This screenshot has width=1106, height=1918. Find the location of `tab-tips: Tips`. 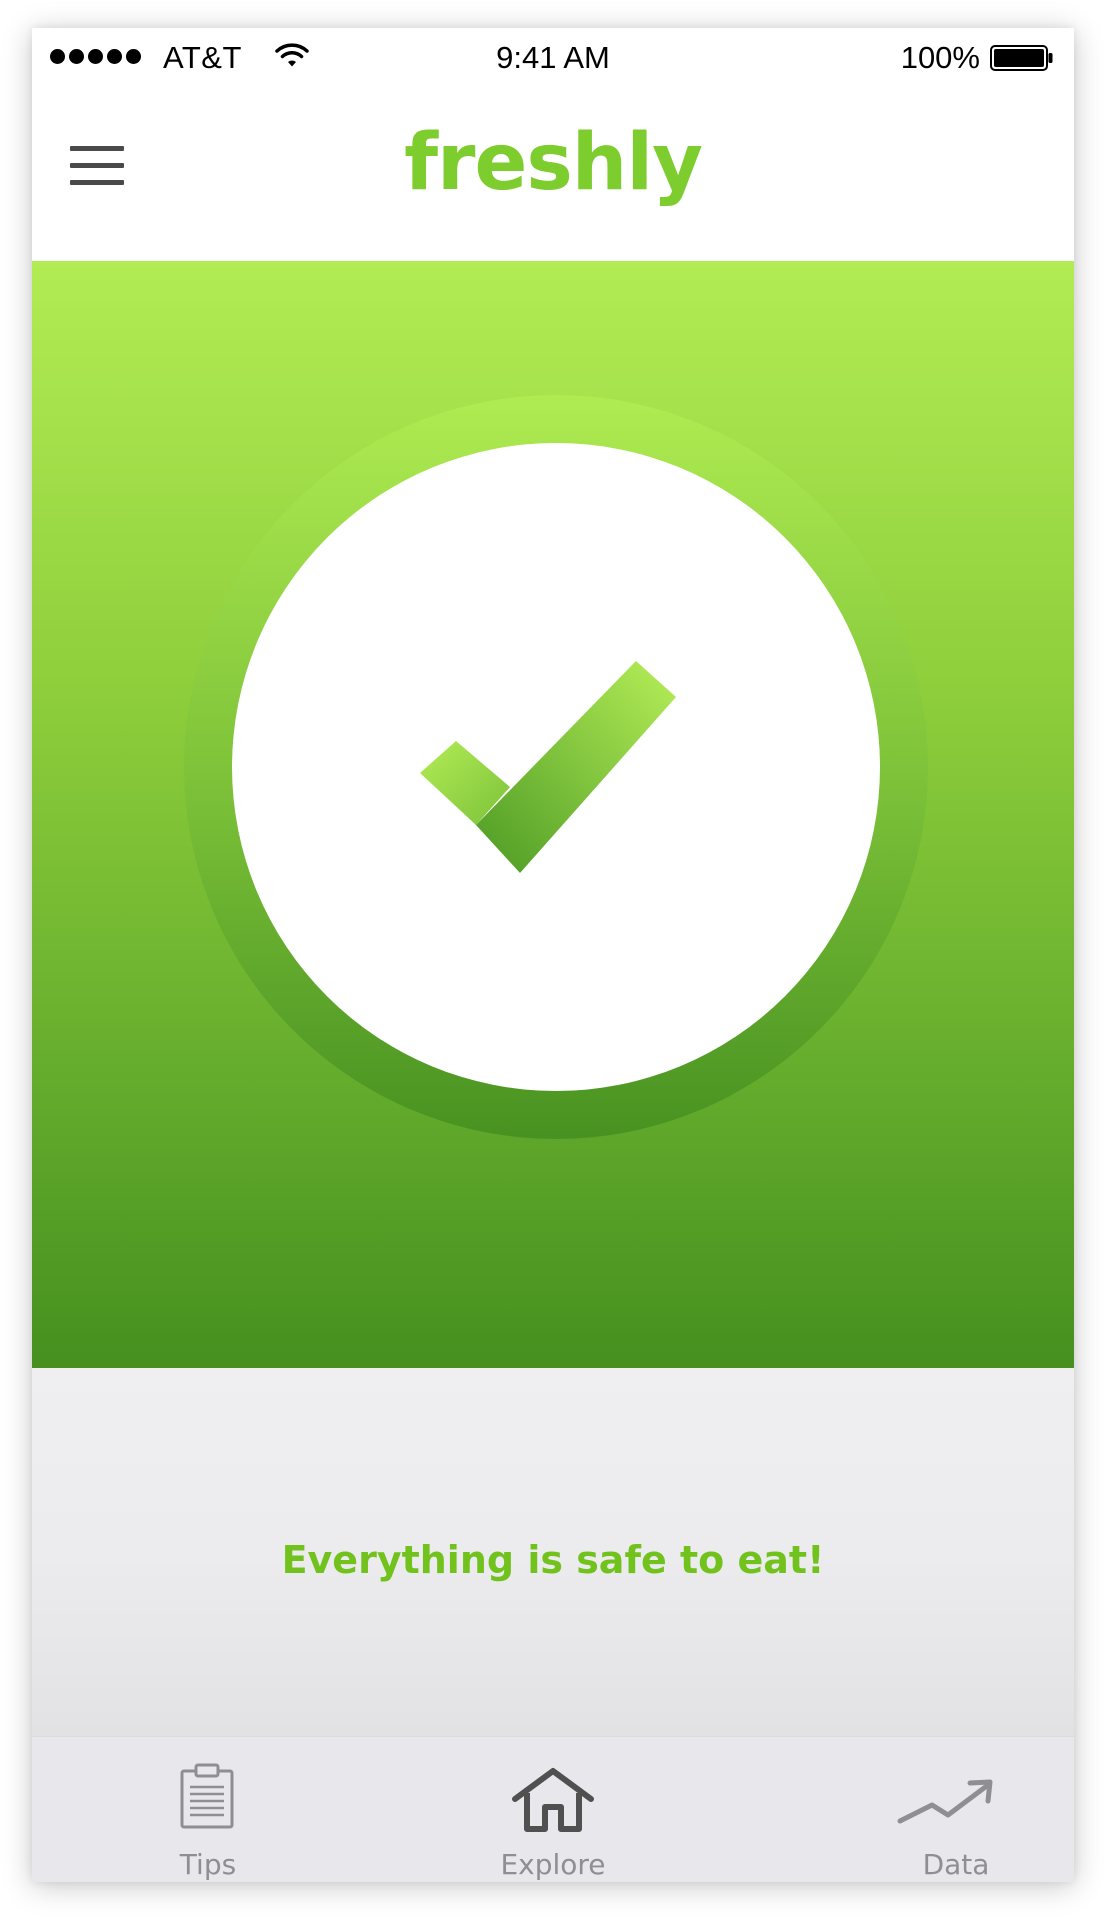

tab-tips: Tips is located at coordinates (208, 1809).